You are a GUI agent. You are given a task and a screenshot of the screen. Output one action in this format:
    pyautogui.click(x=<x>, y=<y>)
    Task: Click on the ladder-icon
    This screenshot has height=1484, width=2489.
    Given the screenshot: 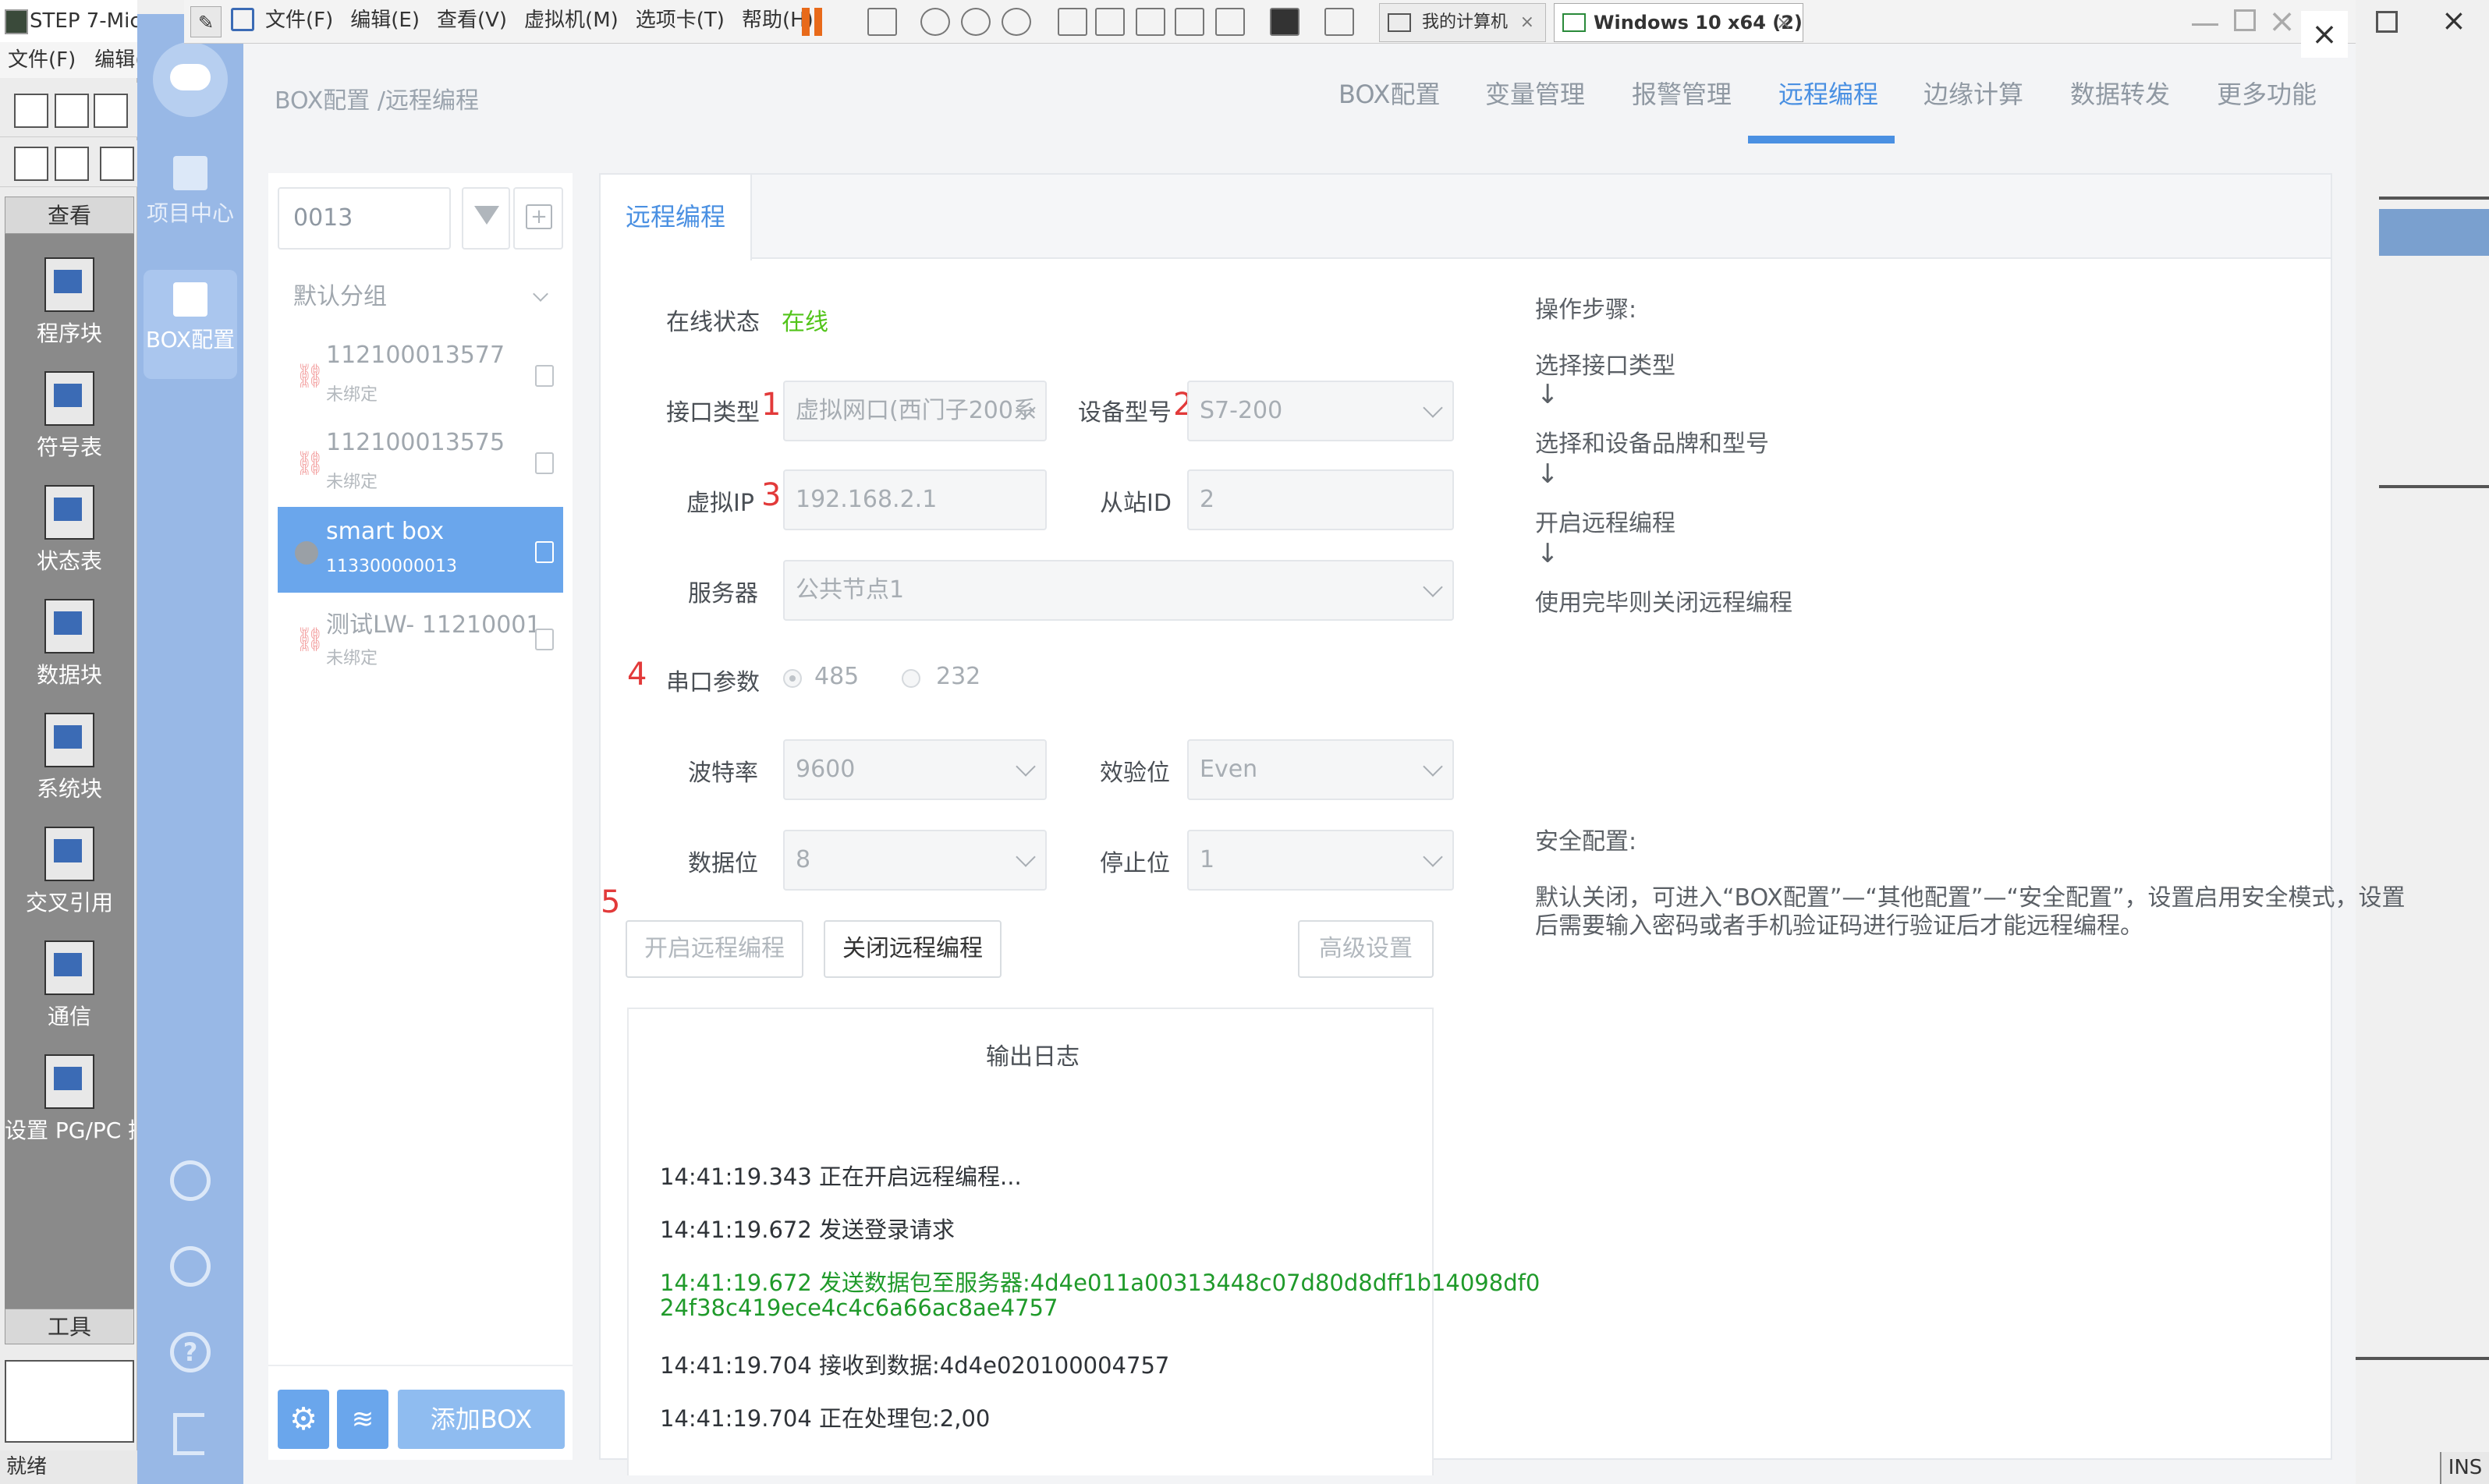 What is the action you would take?
    pyautogui.click(x=31, y=164)
    